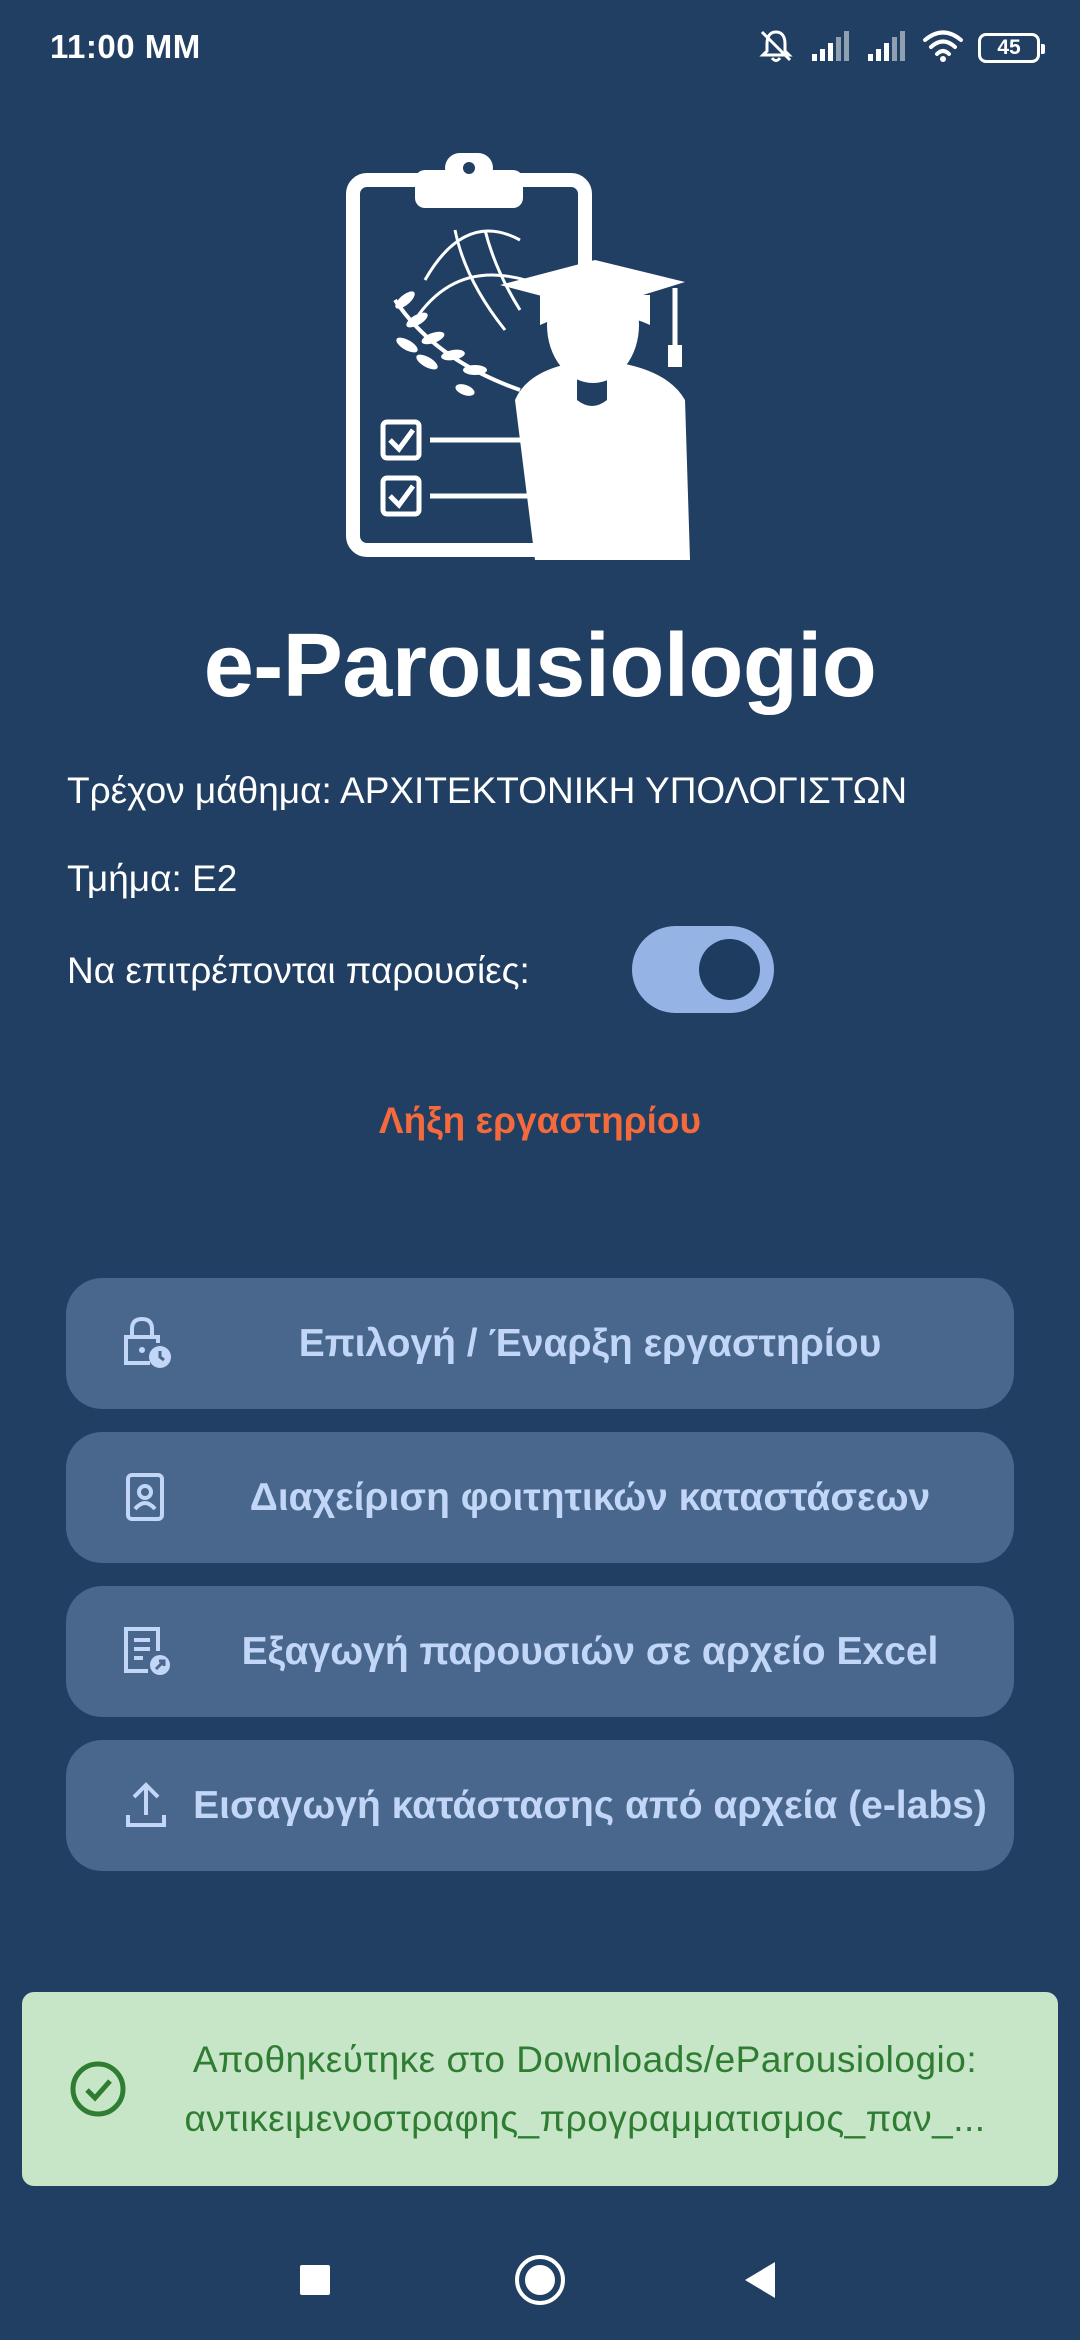  I want to click on start-lab-label: Επιλογή / Έναρξη εργαστηρίου, so click(590, 1343).